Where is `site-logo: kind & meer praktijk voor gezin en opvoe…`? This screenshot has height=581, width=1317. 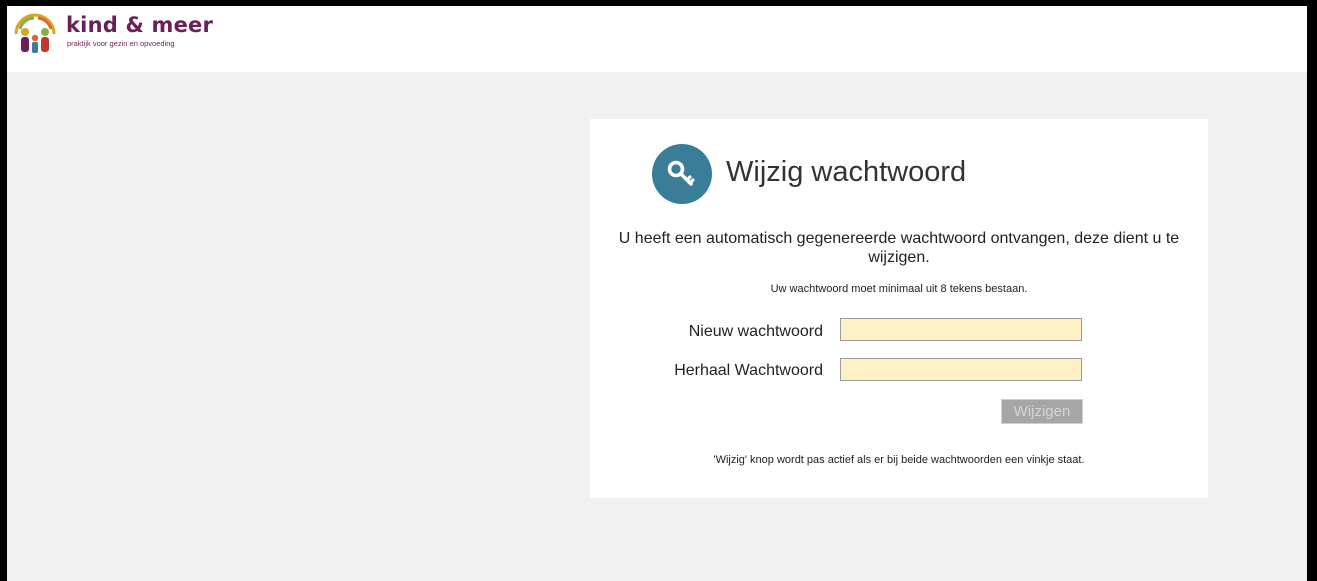
site-logo: kind & meer praktijk voor gezin en opvoe… is located at coordinates (125, 35).